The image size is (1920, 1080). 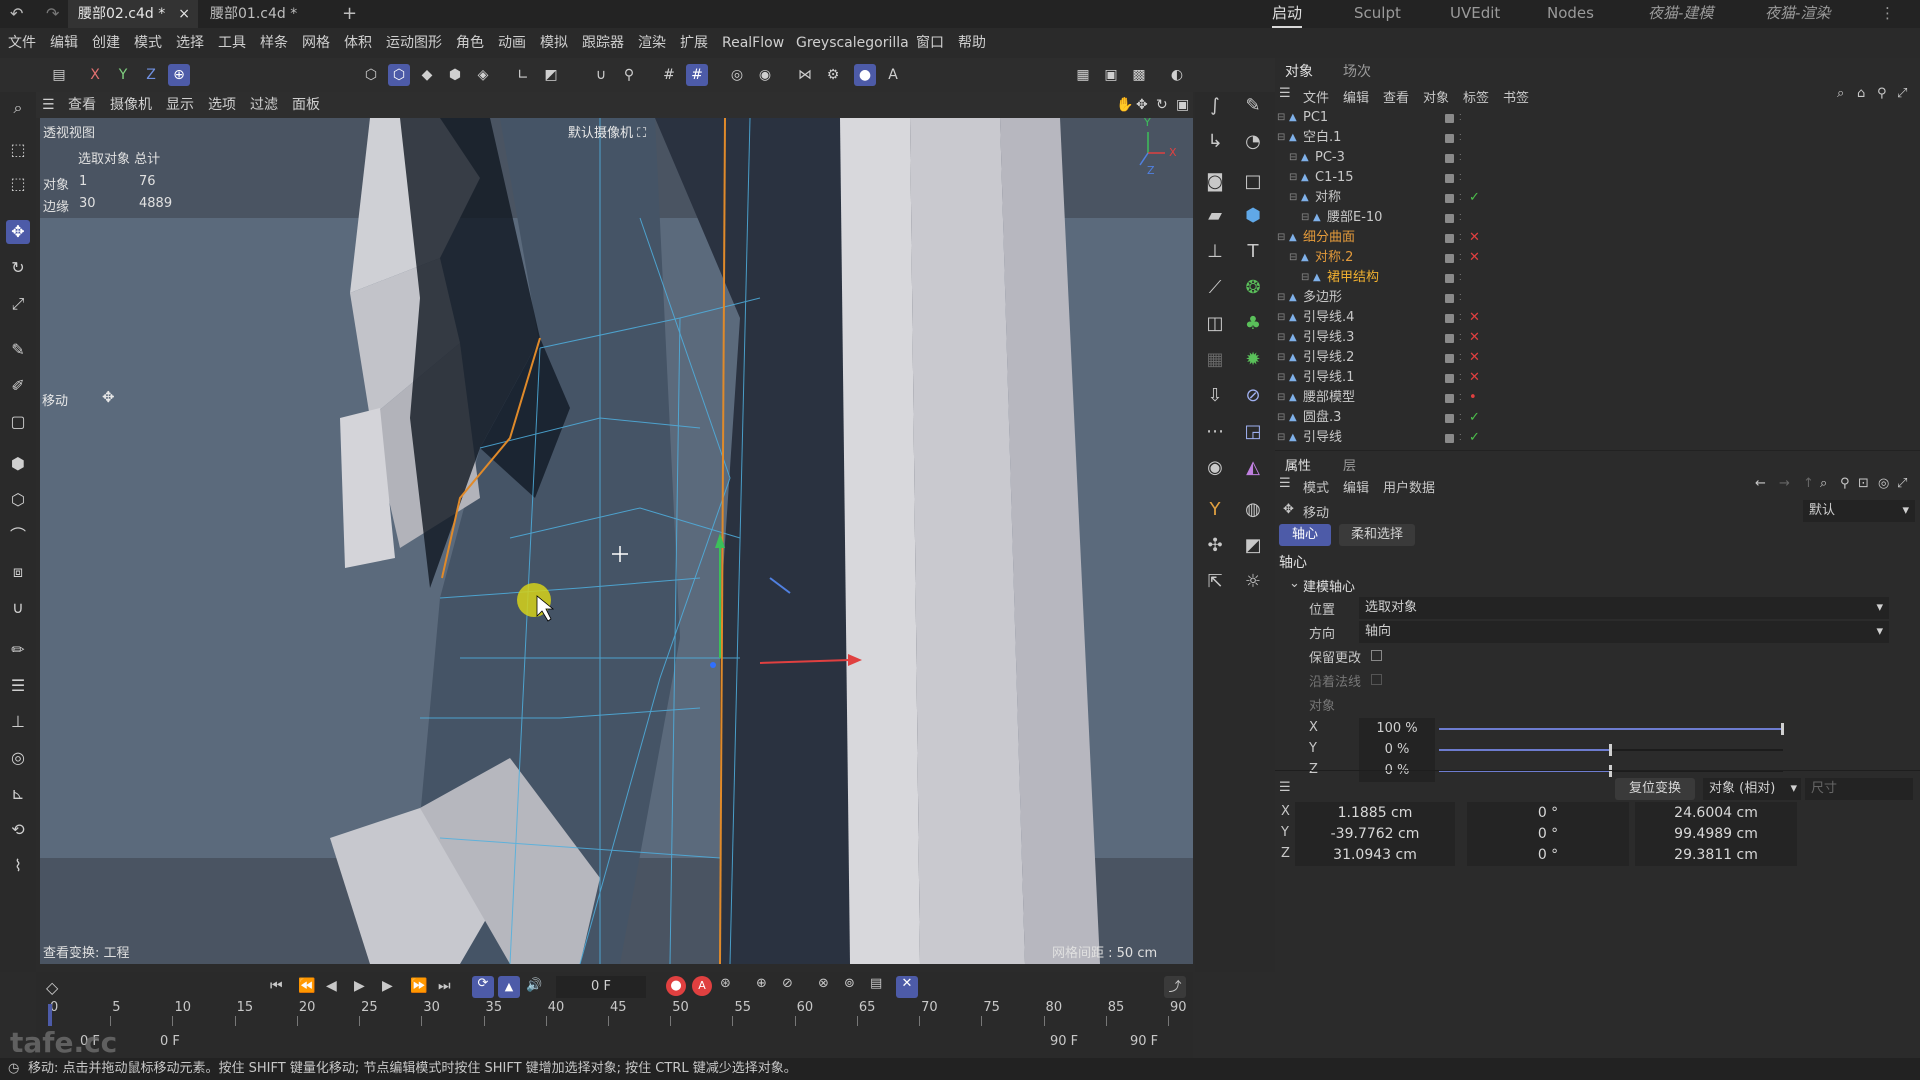 What do you see at coordinates (1253, 182) in the screenshot?
I see `plane-icon: □` at bounding box center [1253, 182].